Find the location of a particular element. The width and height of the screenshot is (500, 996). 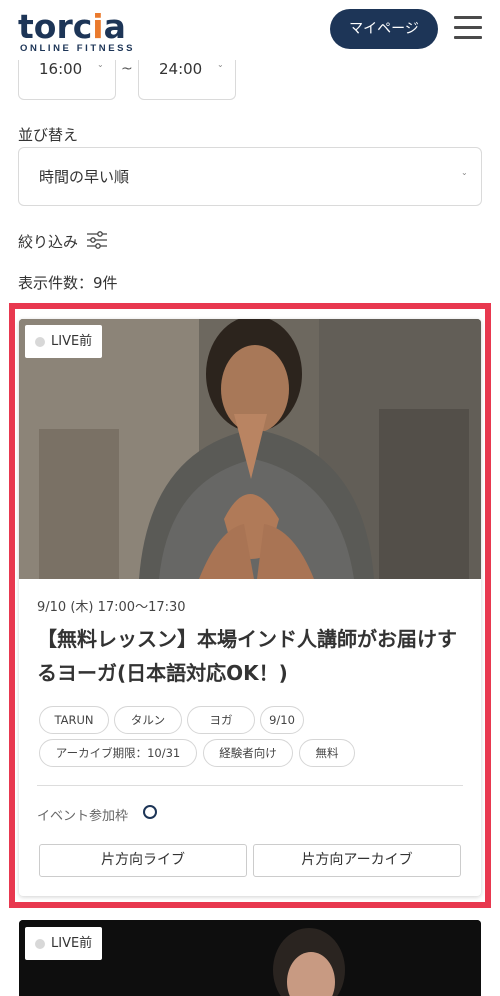

logo-wordmark: torcia is located at coordinates (72, 26).